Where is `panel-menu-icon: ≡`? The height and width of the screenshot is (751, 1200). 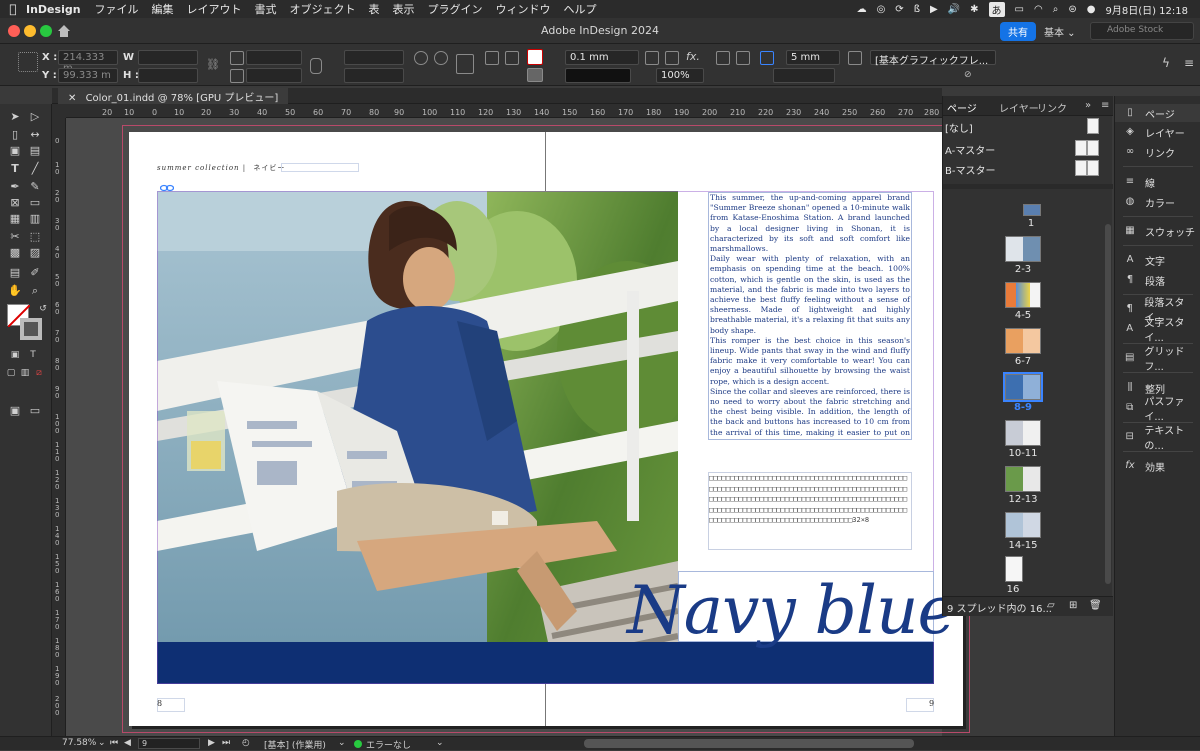 panel-menu-icon: ≡ is located at coordinates (1191, 63).